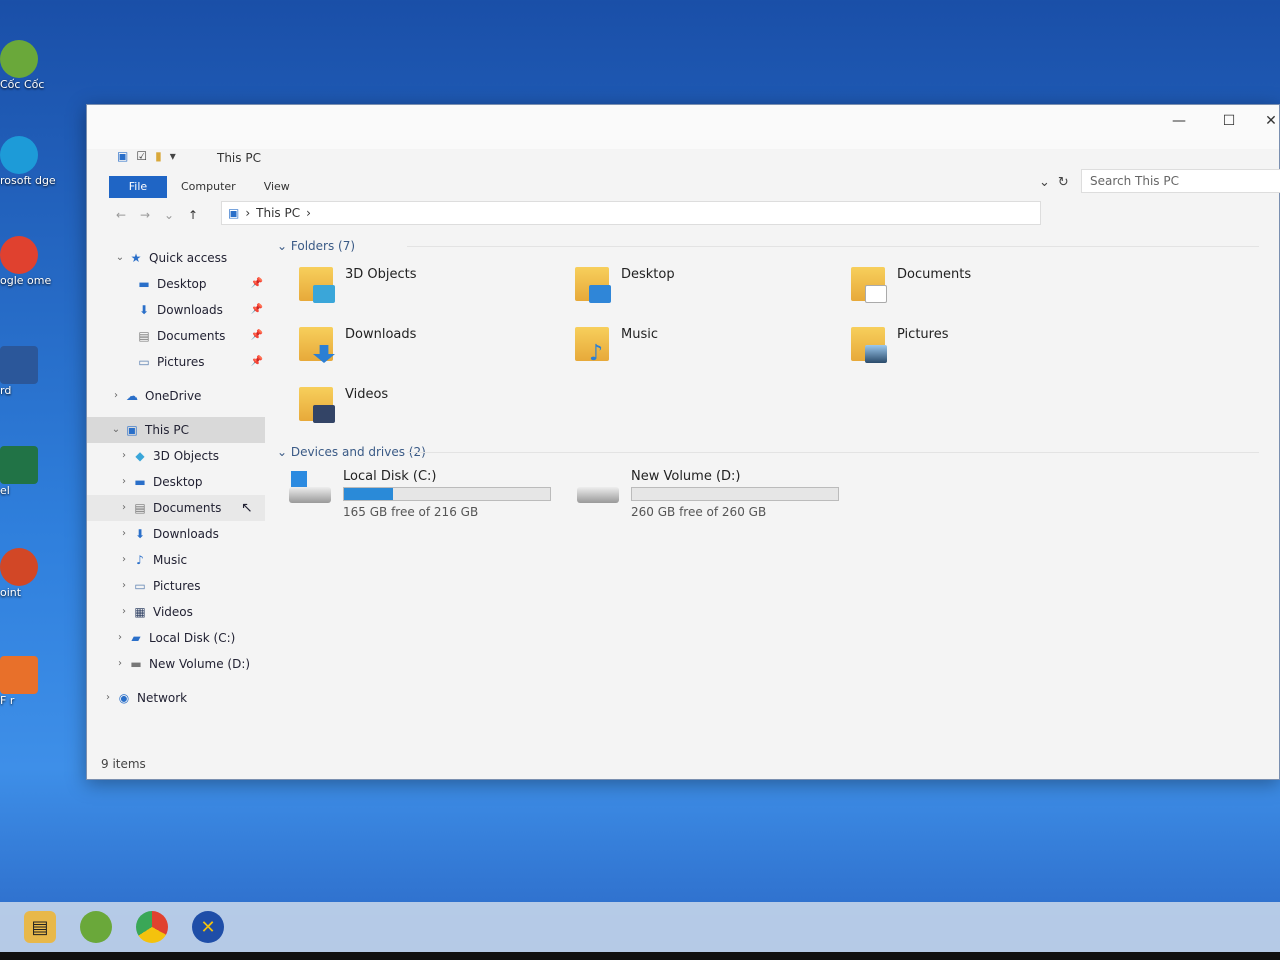 The width and height of the screenshot is (1280, 960). Describe the element at coordinates (421, 494) in the screenshot. I see `drive-local-disk-c: Local Disk (C:) 165 GB free of 216 GB` at that location.